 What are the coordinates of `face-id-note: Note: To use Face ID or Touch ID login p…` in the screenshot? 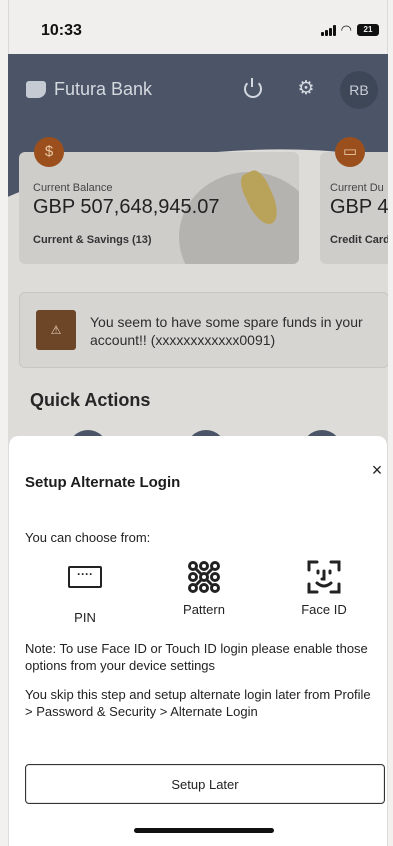 It's located at (196, 657).